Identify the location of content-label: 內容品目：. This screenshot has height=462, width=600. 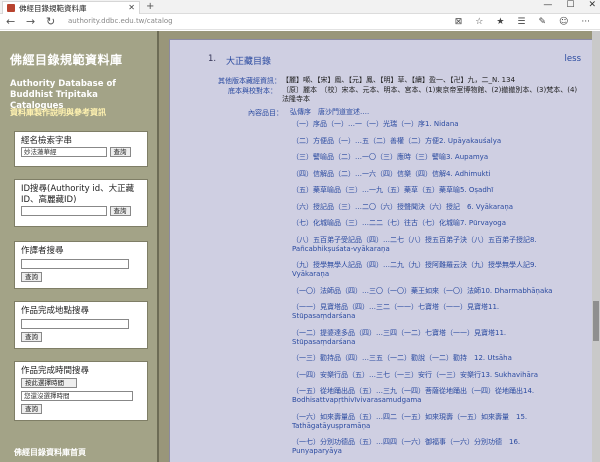
(265, 113).